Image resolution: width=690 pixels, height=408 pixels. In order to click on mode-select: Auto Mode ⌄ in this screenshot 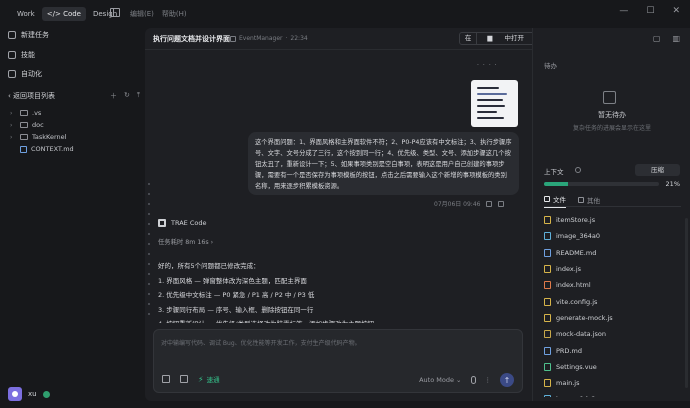, I will do `click(440, 380)`.